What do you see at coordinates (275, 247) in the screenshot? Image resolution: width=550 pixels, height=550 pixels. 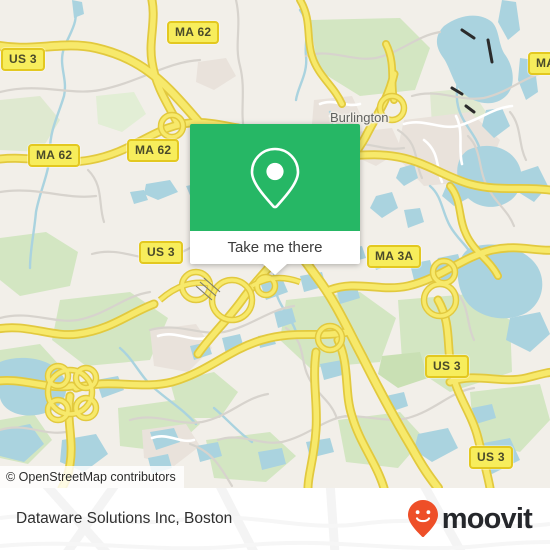 I see `take-me-there-button: Take me there` at bounding box center [275, 247].